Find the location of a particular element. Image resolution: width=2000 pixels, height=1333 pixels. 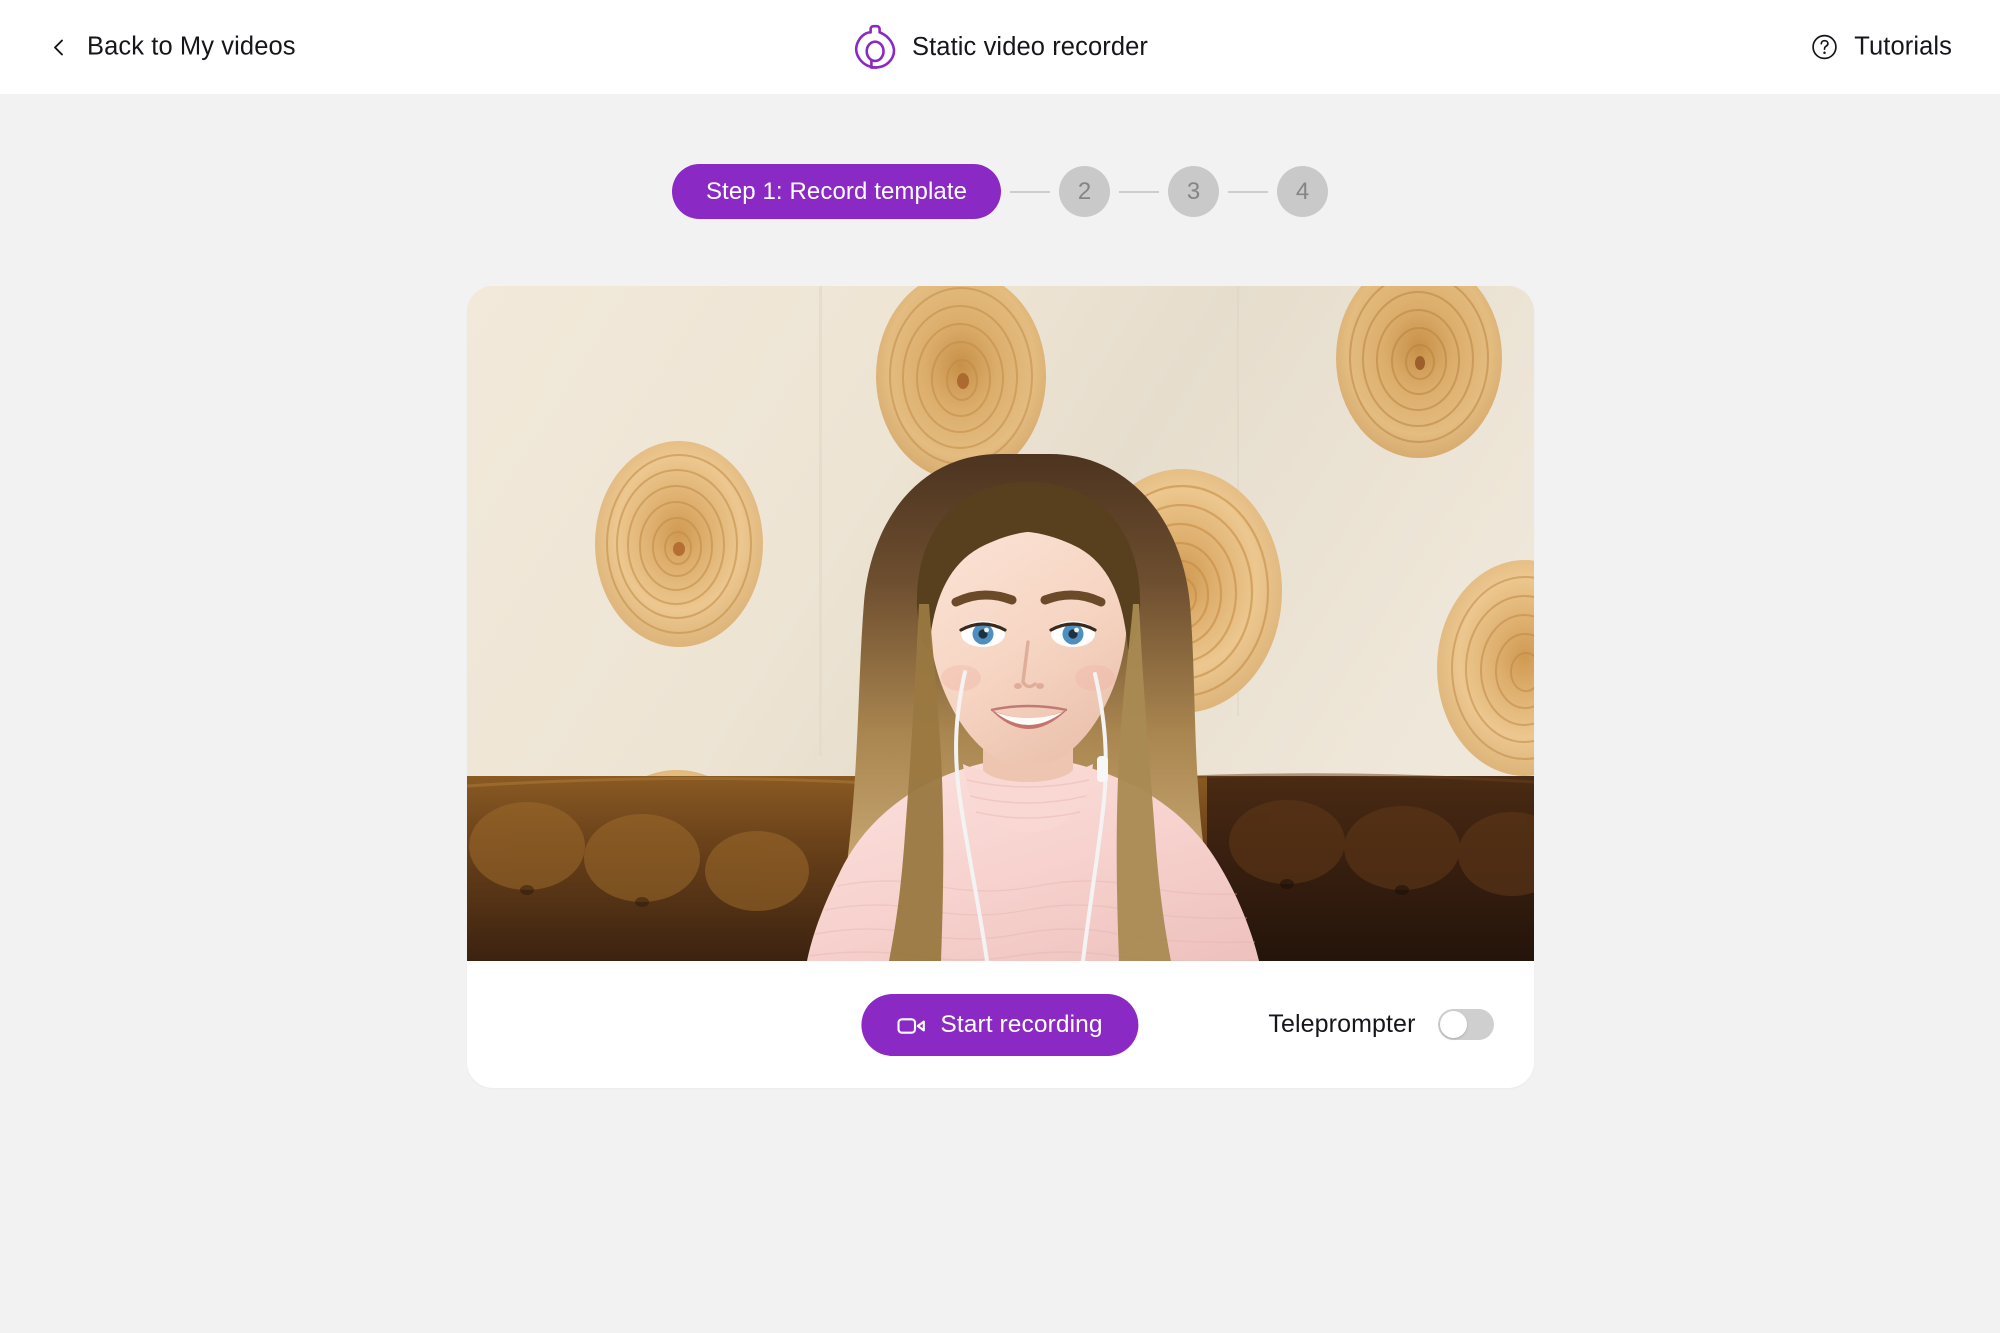

app-brand: Static video recorder is located at coordinates (1000, 47).